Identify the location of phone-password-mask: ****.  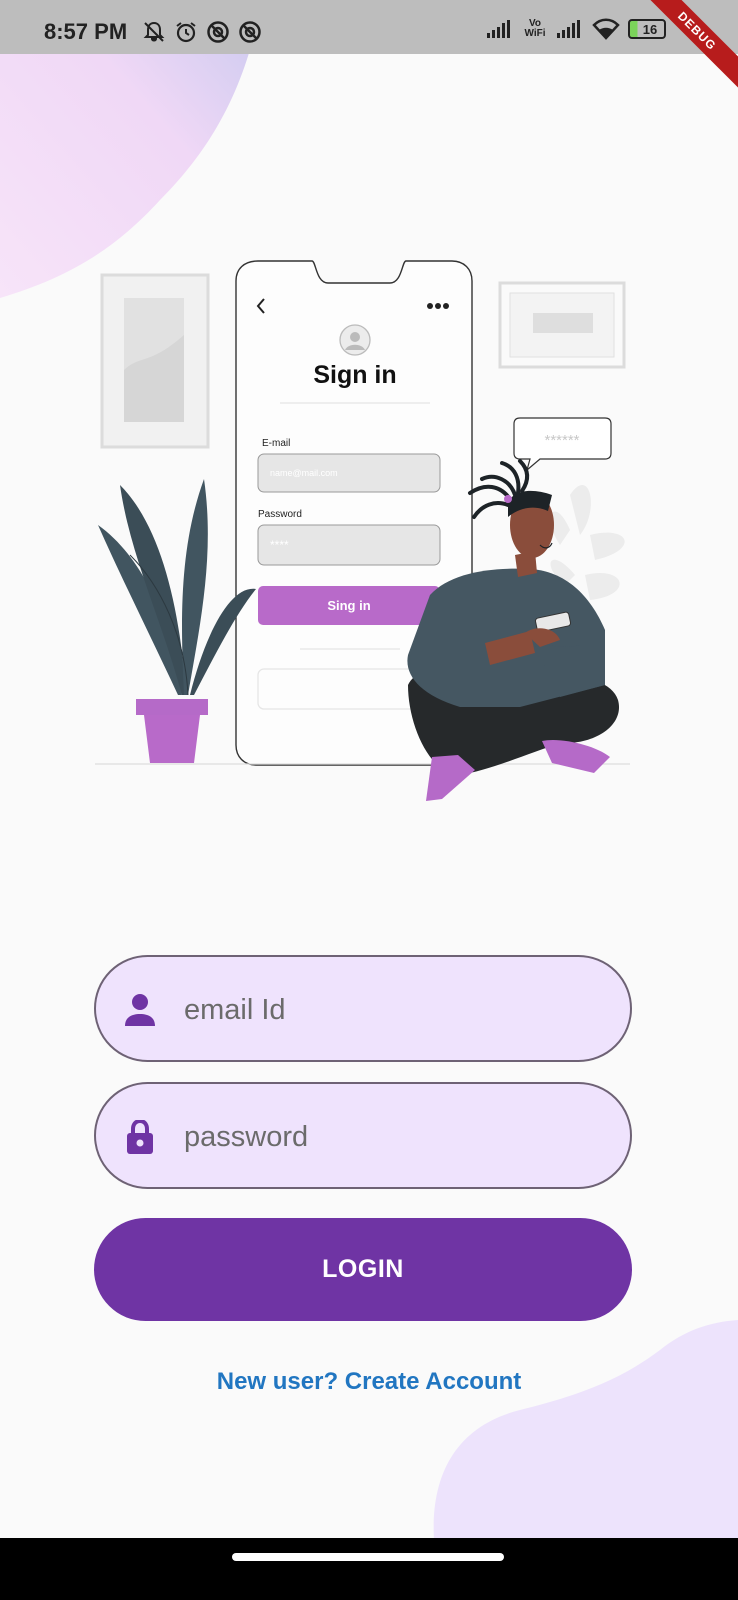
(279, 545).